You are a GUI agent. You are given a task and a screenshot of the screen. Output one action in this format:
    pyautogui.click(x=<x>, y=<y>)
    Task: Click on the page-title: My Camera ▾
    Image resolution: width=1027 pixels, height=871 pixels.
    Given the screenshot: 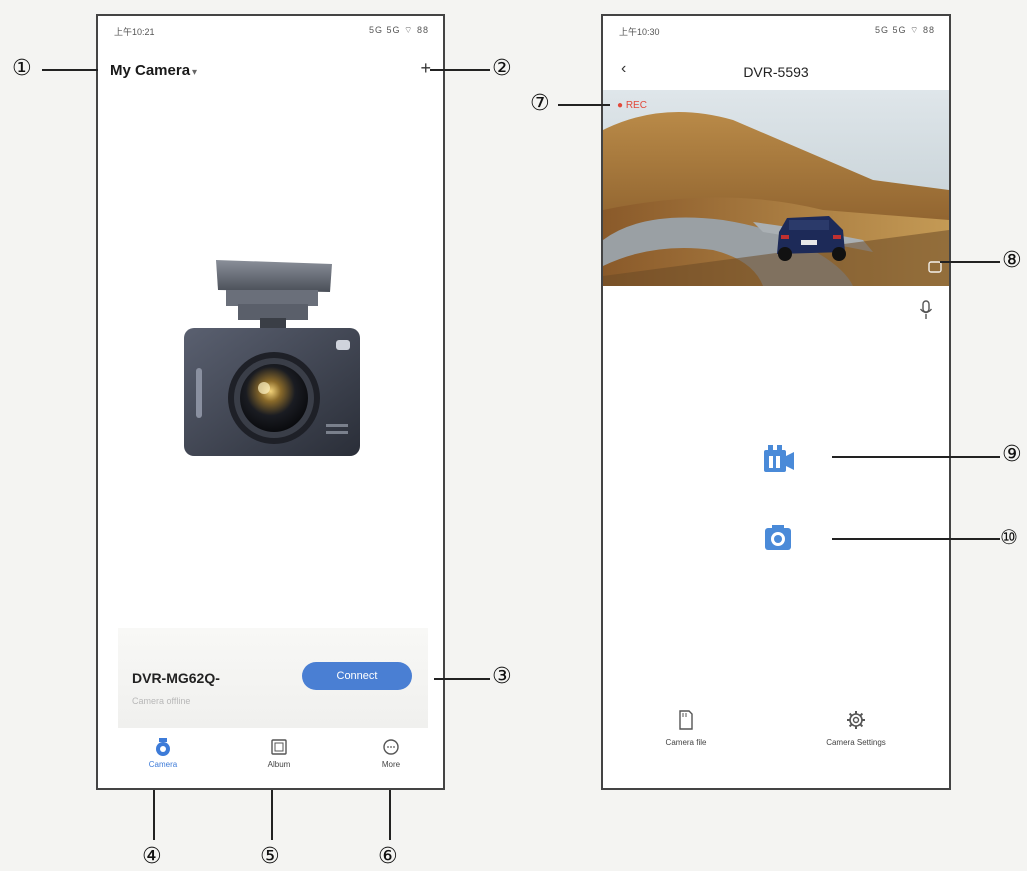 What is the action you would take?
    pyautogui.click(x=153, y=70)
    